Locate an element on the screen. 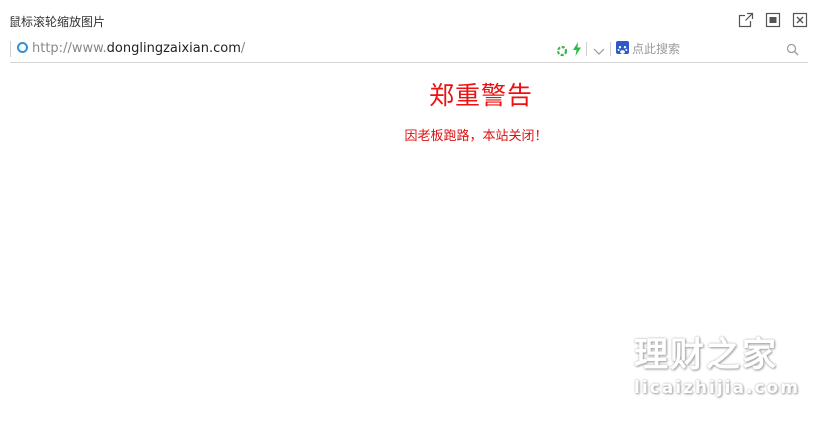 The image size is (818, 423). address-bar: http://www.donglingzaixian.com/ 点此搜索 is located at coordinates (409, 50).